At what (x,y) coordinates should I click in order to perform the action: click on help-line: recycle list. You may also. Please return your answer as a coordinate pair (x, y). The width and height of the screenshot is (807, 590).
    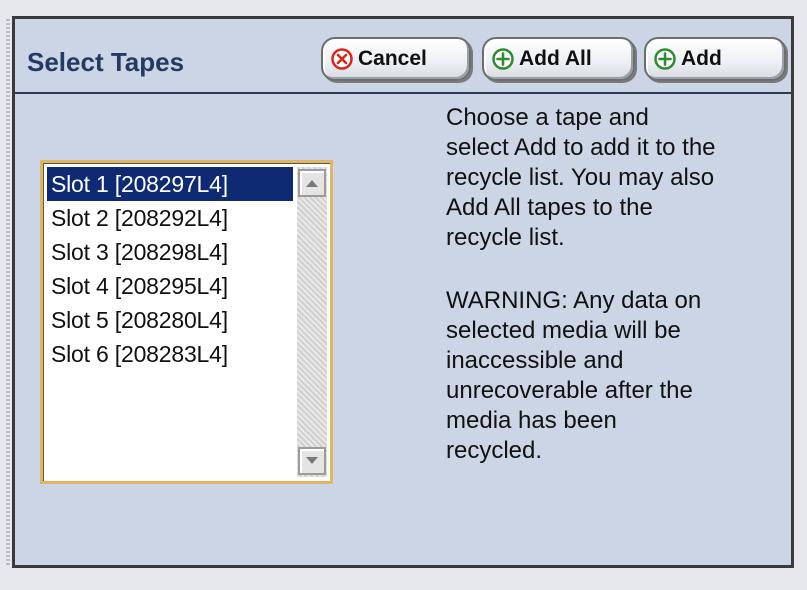
    Looking at the image, I should click on (580, 177).